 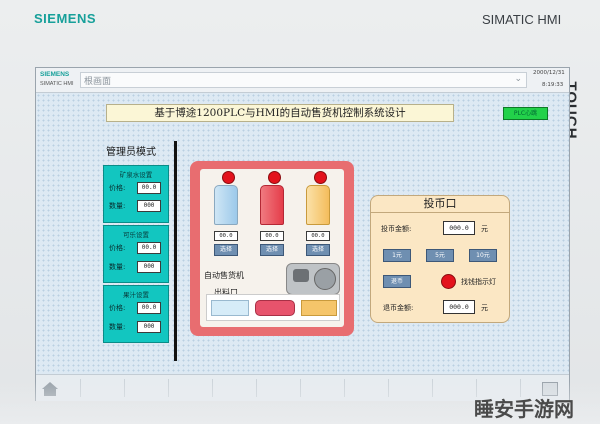 What do you see at coordinates (459, 228) in the screenshot?
I see `inserted-amount-field: 000.0` at bounding box center [459, 228].